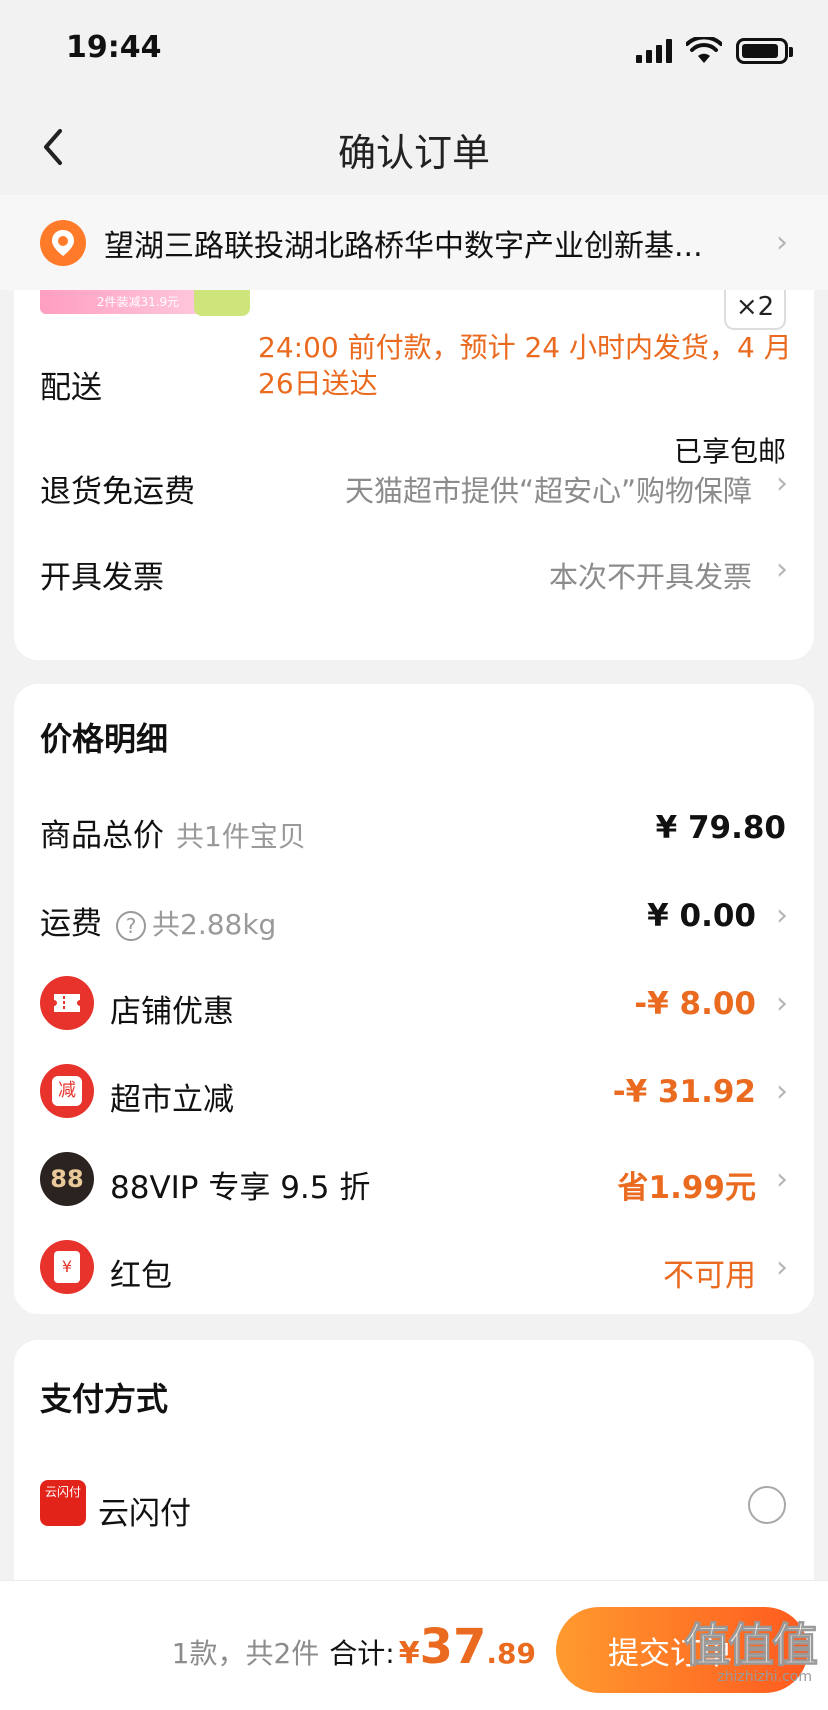 Image resolution: width=828 pixels, height=1710 pixels. I want to click on shipping-fee-value: ¥ 0.00, so click(701, 916).